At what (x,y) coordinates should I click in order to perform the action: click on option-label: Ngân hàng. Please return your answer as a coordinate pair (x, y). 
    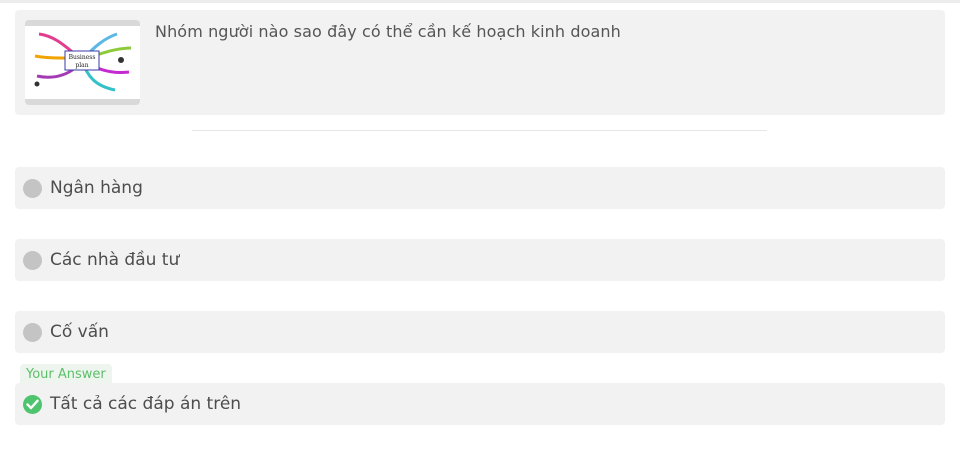
    Looking at the image, I should click on (96, 188).